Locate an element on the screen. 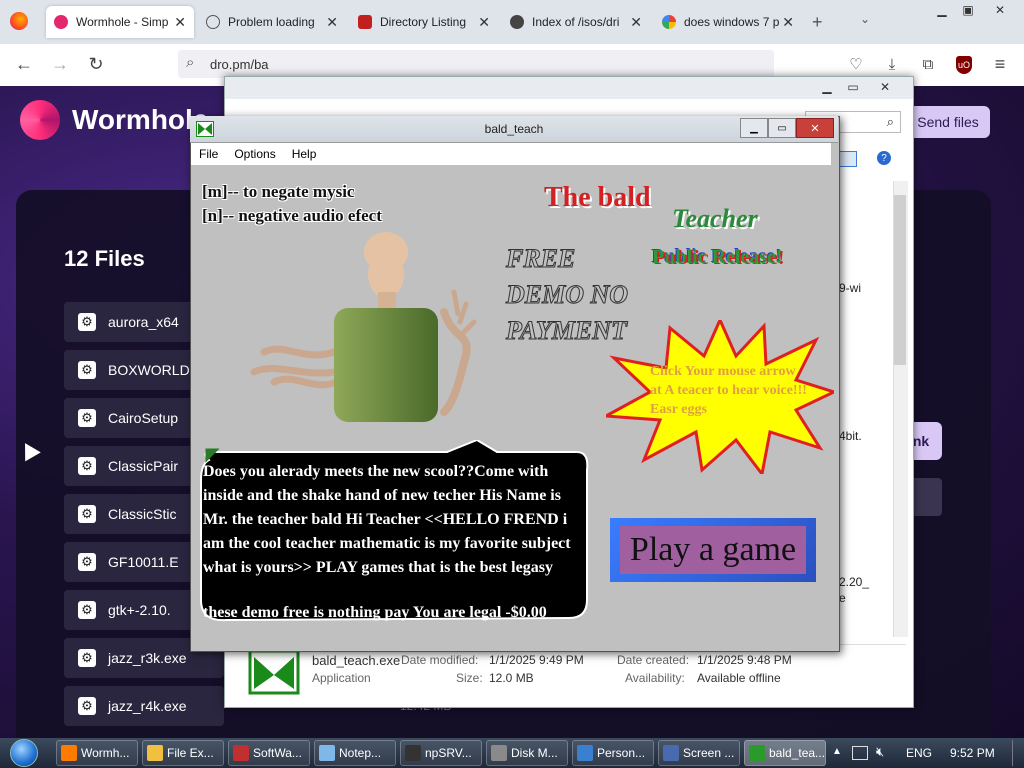 This screenshot has height=768, width=1024. game-title-line1: The bald is located at coordinates (597, 197).